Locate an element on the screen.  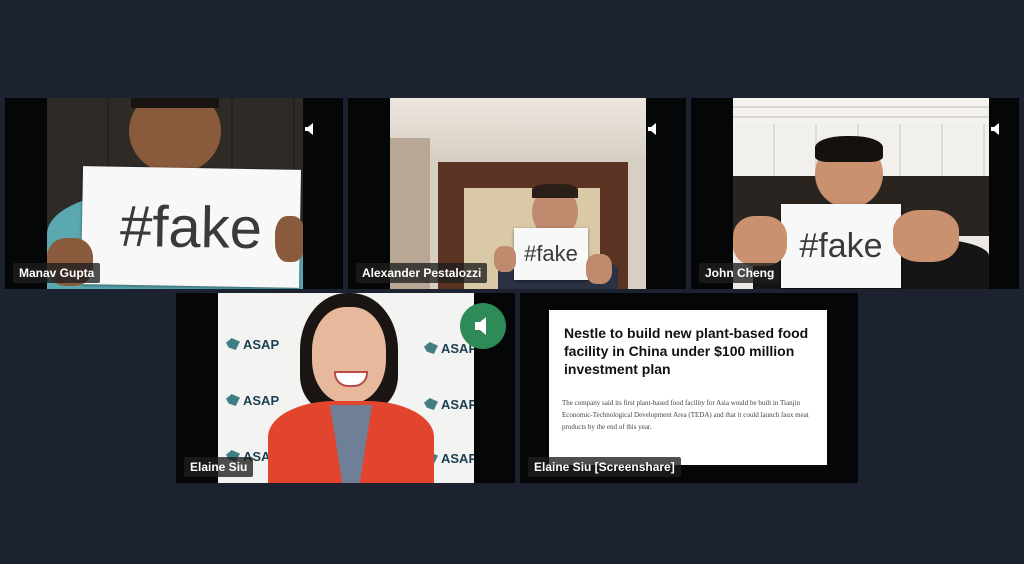
video-tile-manav-gupta: #fake Manav Gupta is located at coordinates (174, 193).